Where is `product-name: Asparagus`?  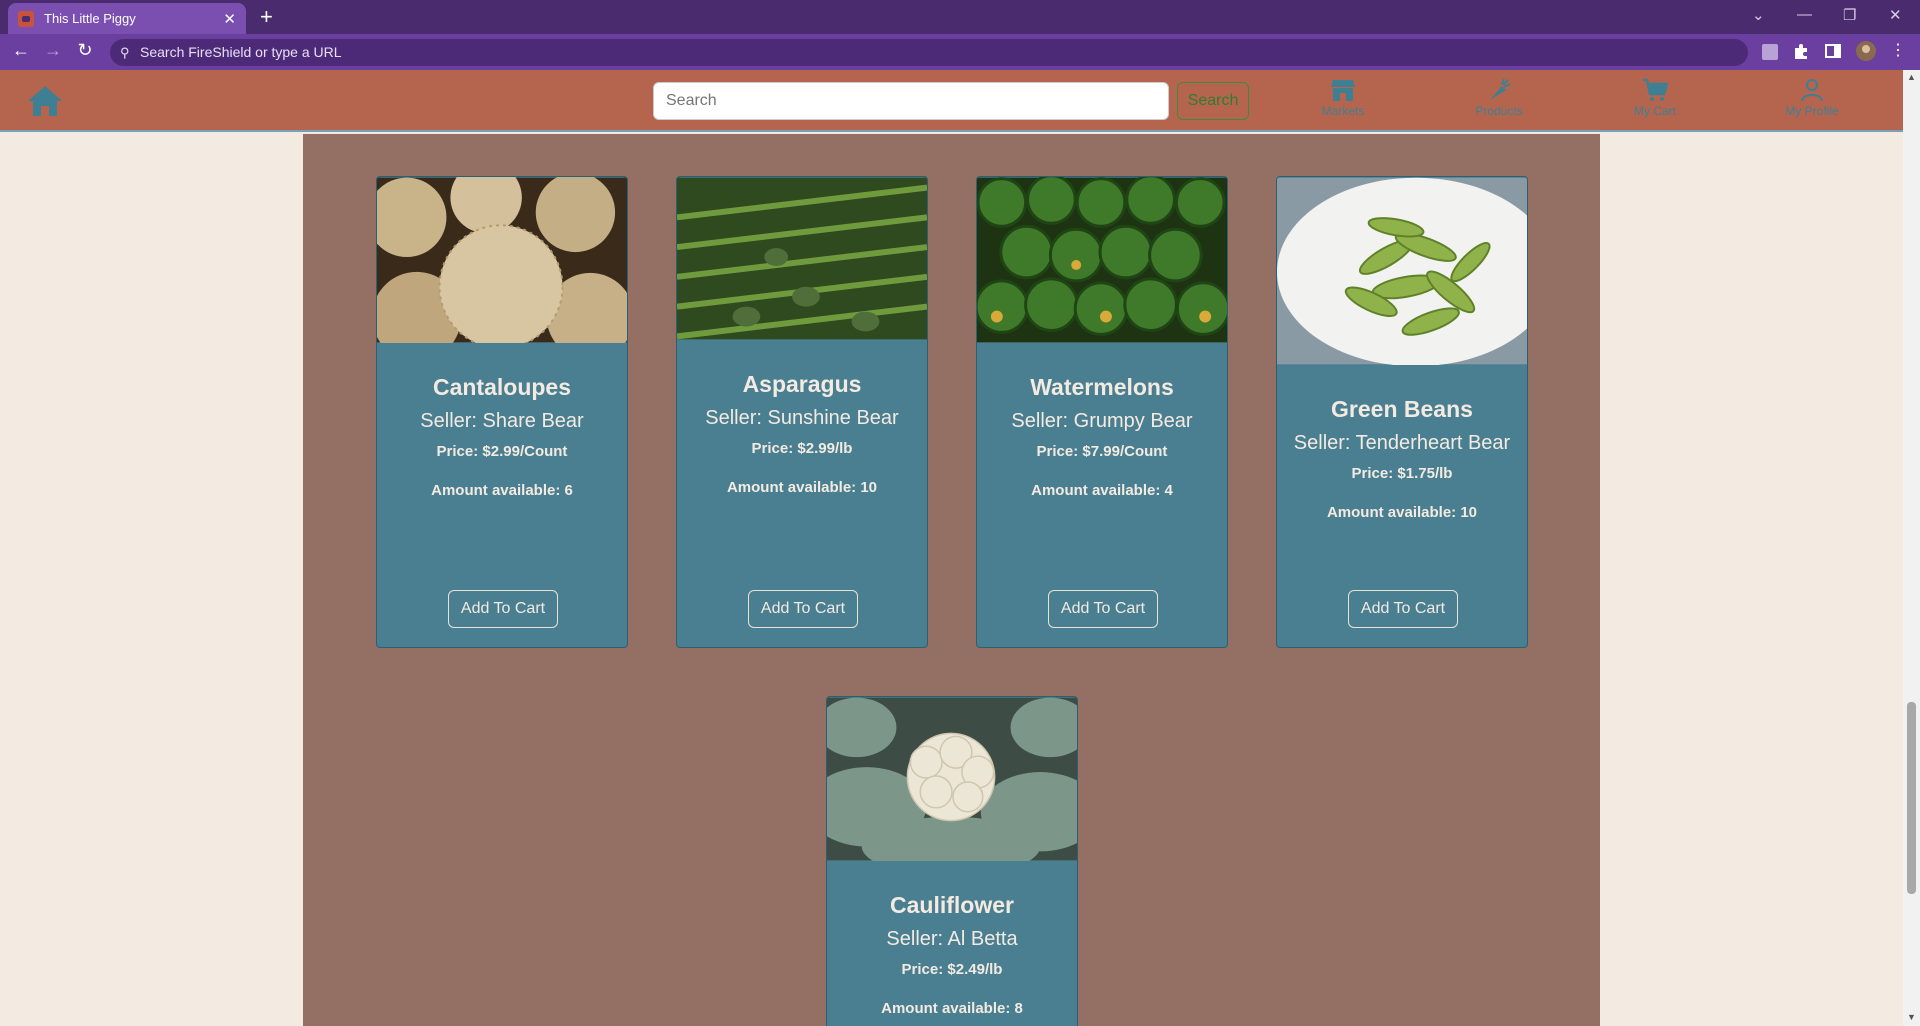
product-name: Asparagus is located at coordinates (802, 384).